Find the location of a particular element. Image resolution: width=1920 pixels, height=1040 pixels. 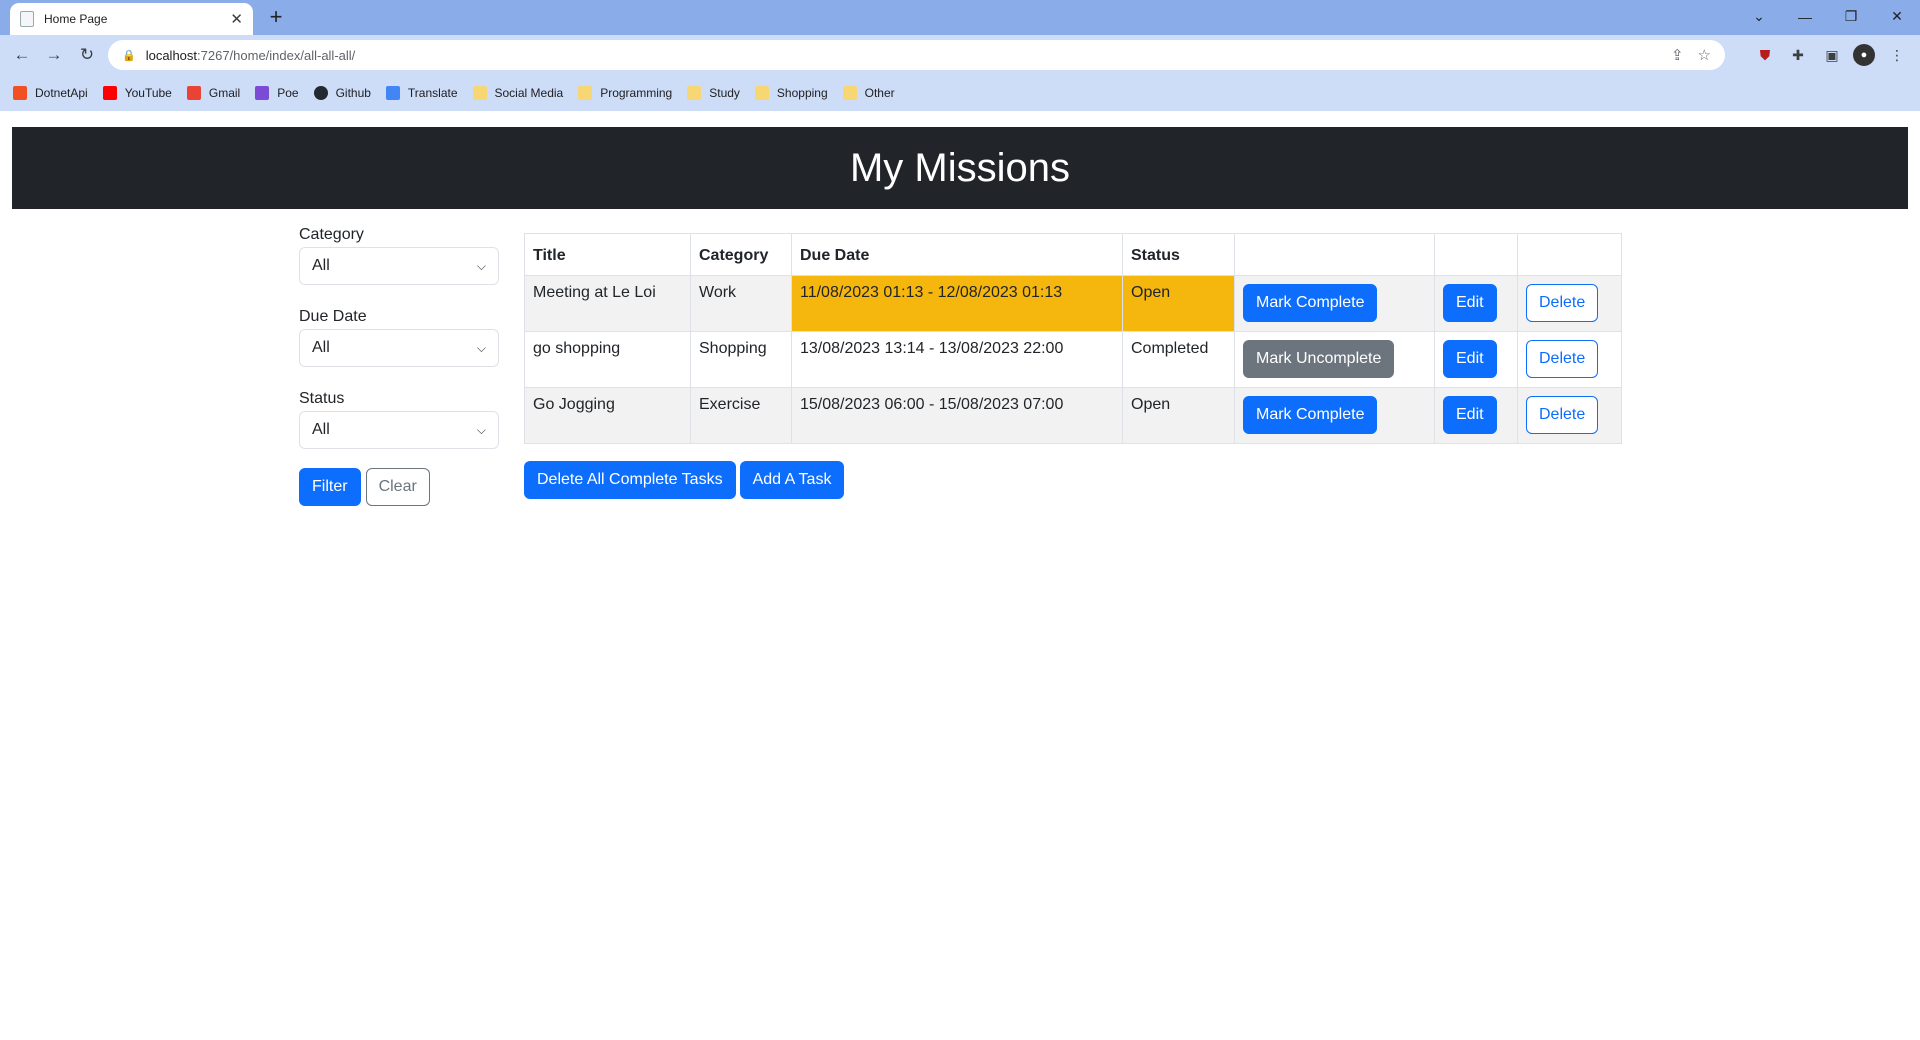

bookmark-folder: Social Media is located at coordinates (517, 93).